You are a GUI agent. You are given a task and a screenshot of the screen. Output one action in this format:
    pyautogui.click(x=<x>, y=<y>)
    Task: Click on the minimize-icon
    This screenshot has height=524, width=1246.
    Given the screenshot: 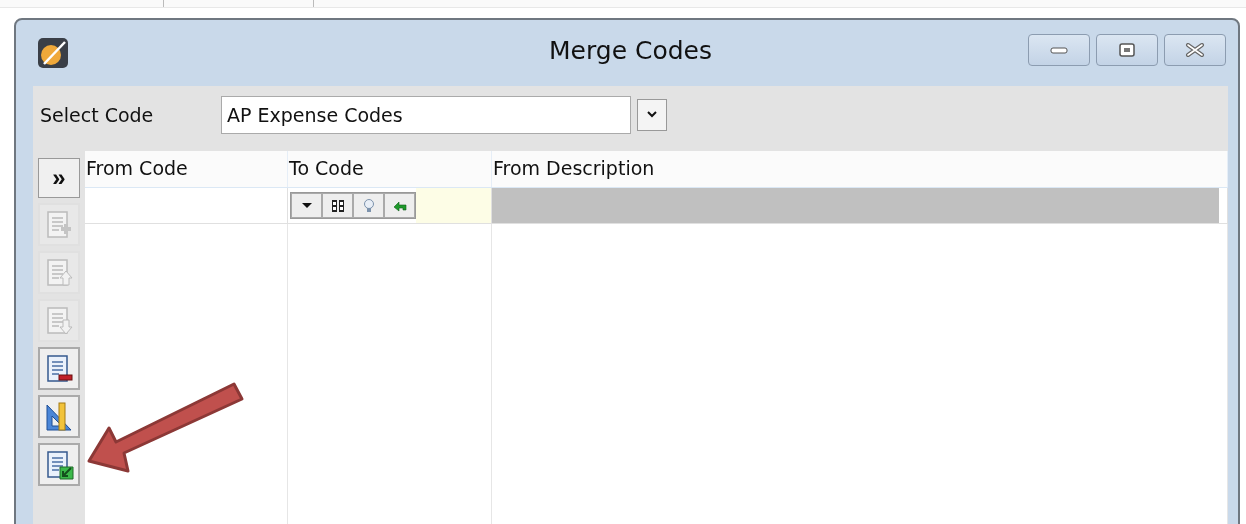 What is the action you would take?
    pyautogui.click(x=1059, y=50)
    